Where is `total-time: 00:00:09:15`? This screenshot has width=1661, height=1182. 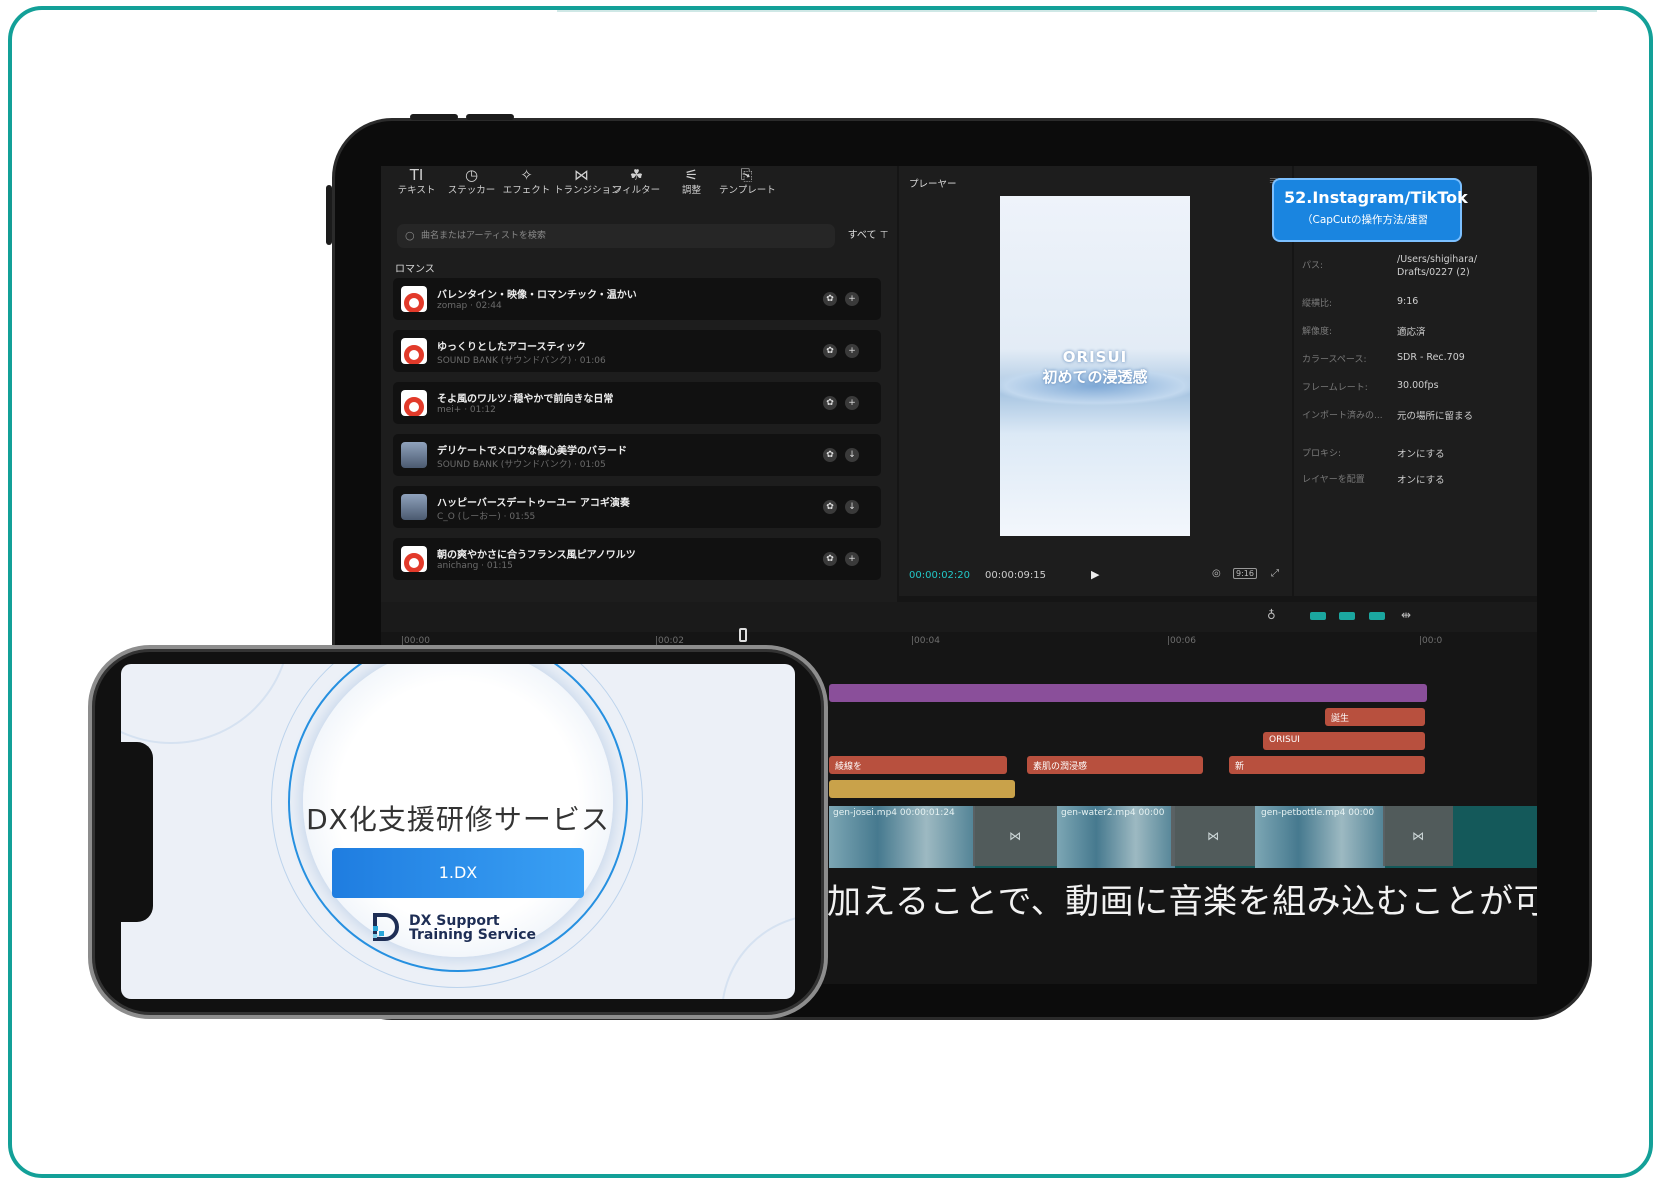
total-time: 00:00:09:15 is located at coordinates (1016, 575).